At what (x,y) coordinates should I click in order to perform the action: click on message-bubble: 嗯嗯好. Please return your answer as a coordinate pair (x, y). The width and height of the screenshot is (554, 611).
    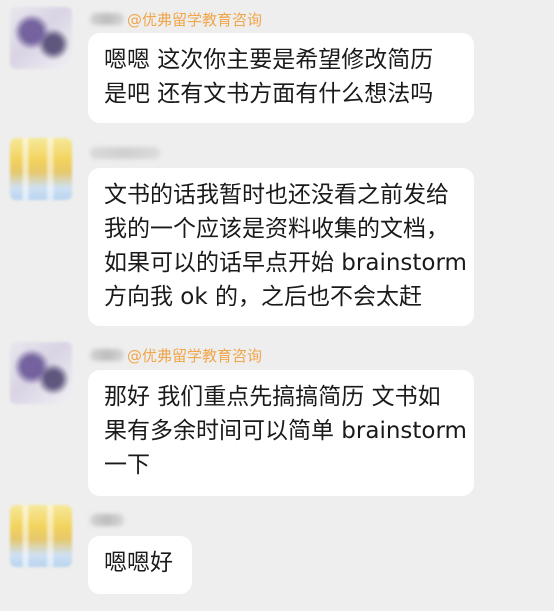
    Looking at the image, I should click on (140, 565).